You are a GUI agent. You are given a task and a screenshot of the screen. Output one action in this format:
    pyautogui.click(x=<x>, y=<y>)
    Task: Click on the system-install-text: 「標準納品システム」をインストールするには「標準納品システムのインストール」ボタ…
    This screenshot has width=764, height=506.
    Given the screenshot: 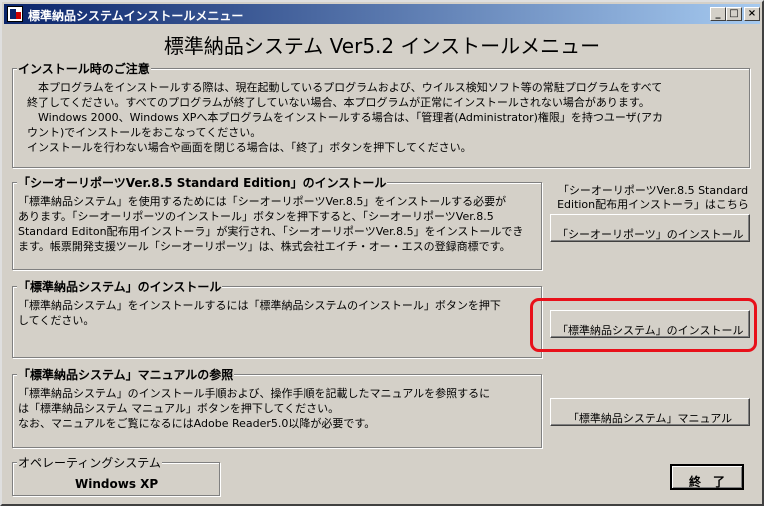 What is the action you would take?
    pyautogui.click(x=259, y=313)
    